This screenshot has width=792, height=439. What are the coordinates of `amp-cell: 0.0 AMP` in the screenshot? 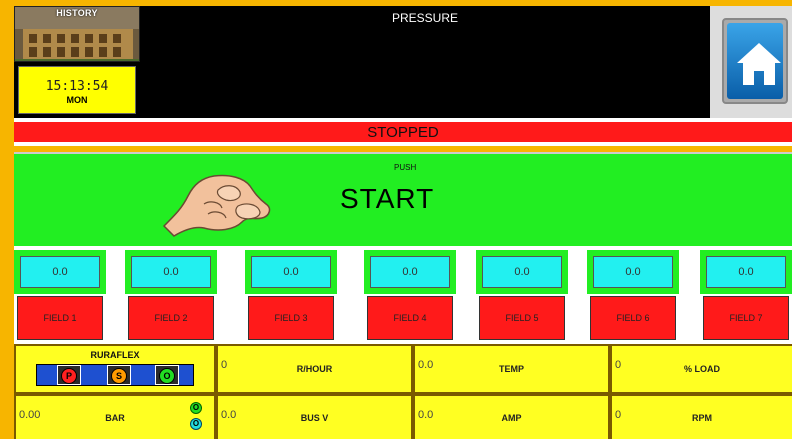 It's located at (511, 417).